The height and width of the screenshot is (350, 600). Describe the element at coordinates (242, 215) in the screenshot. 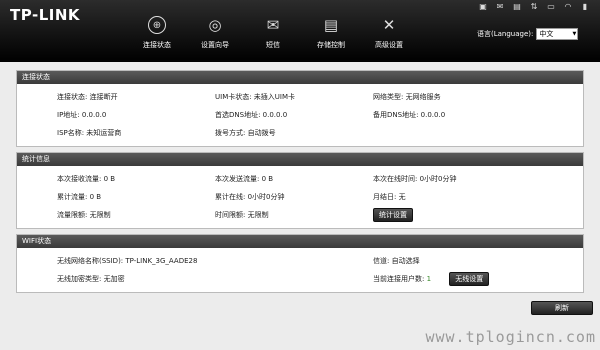

I see `time-limit: 时间限额: 无限制` at that location.